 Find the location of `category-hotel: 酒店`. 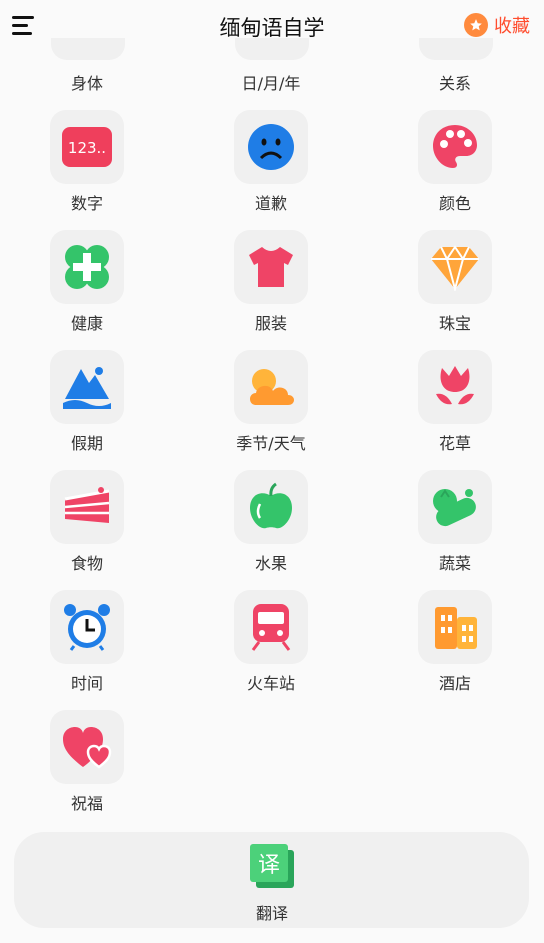

category-hotel: 酒店 is located at coordinates (455, 645).